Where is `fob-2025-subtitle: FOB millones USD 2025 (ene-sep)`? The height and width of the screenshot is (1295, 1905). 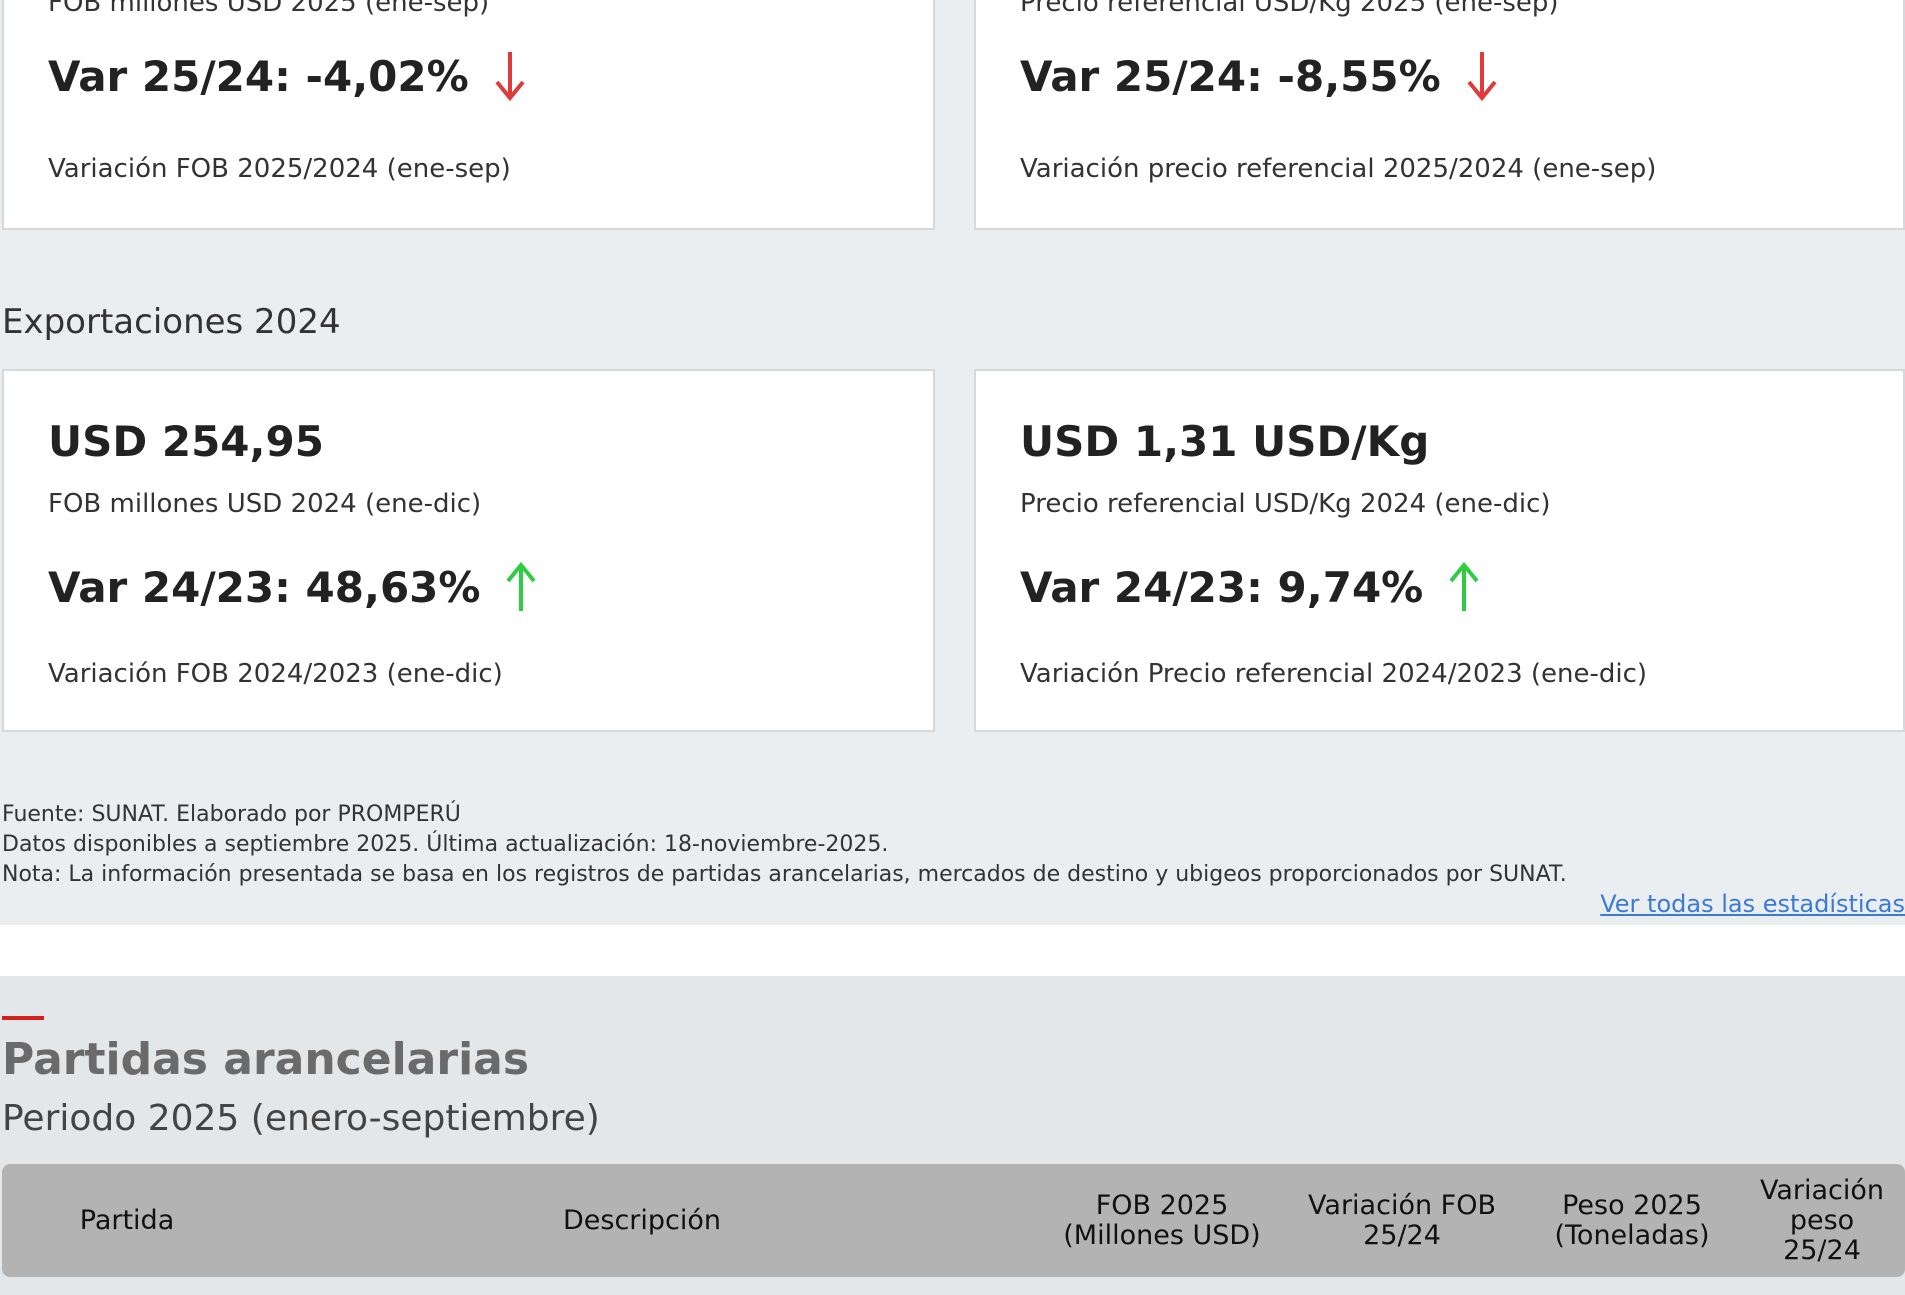
fob-2025-subtitle: FOB millones USD 2025 (ene-sep) is located at coordinates (269, 9).